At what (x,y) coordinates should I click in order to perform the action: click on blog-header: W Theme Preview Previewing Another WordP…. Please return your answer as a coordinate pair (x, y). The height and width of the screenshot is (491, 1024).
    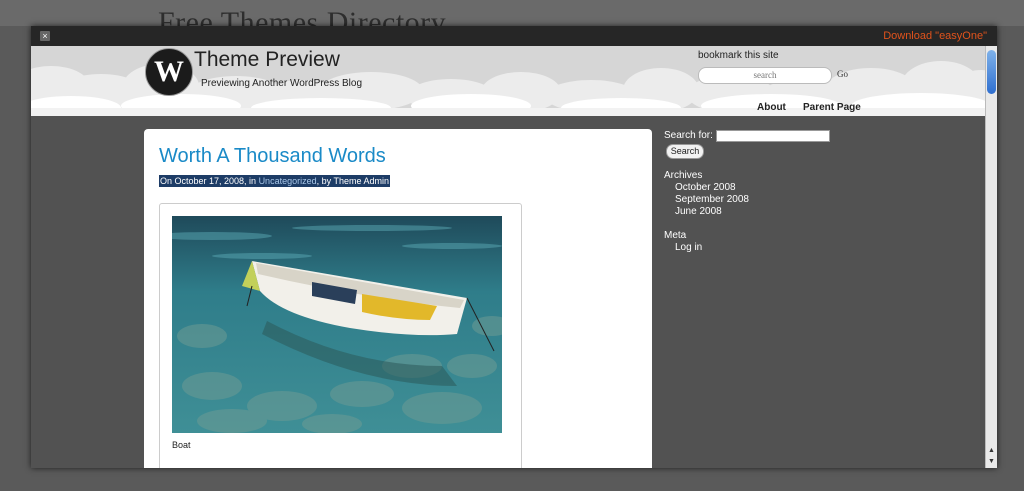
    Looking at the image, I should click on (508, 81).